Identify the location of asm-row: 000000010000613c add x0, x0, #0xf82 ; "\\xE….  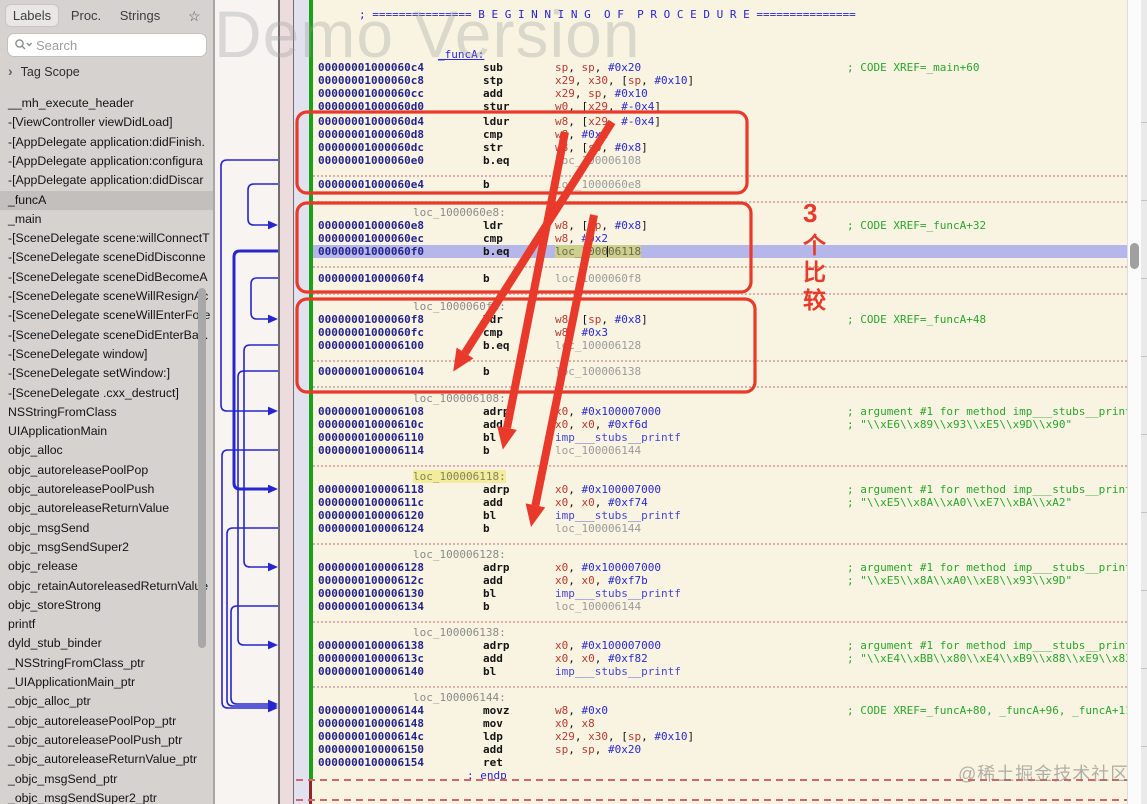
(720, 658).